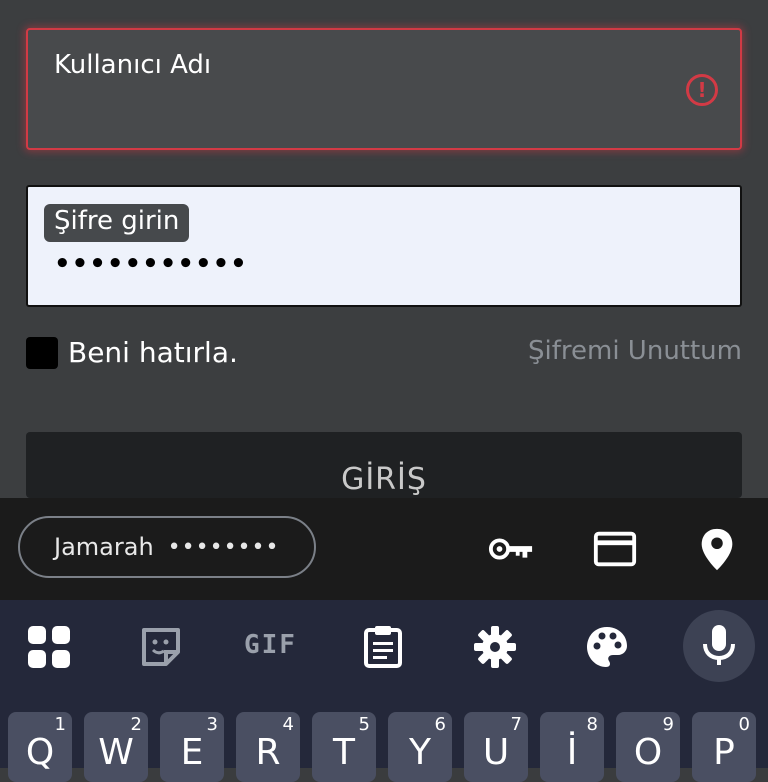  What do you see at coordinates (384, 549) in the screenshot?
I see `autofill-bar: Jamarah ••••••••` at bounding box center [384, 549].